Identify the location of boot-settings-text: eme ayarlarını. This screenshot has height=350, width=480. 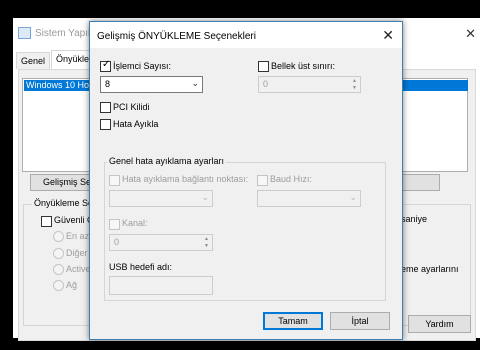
(430, 269).